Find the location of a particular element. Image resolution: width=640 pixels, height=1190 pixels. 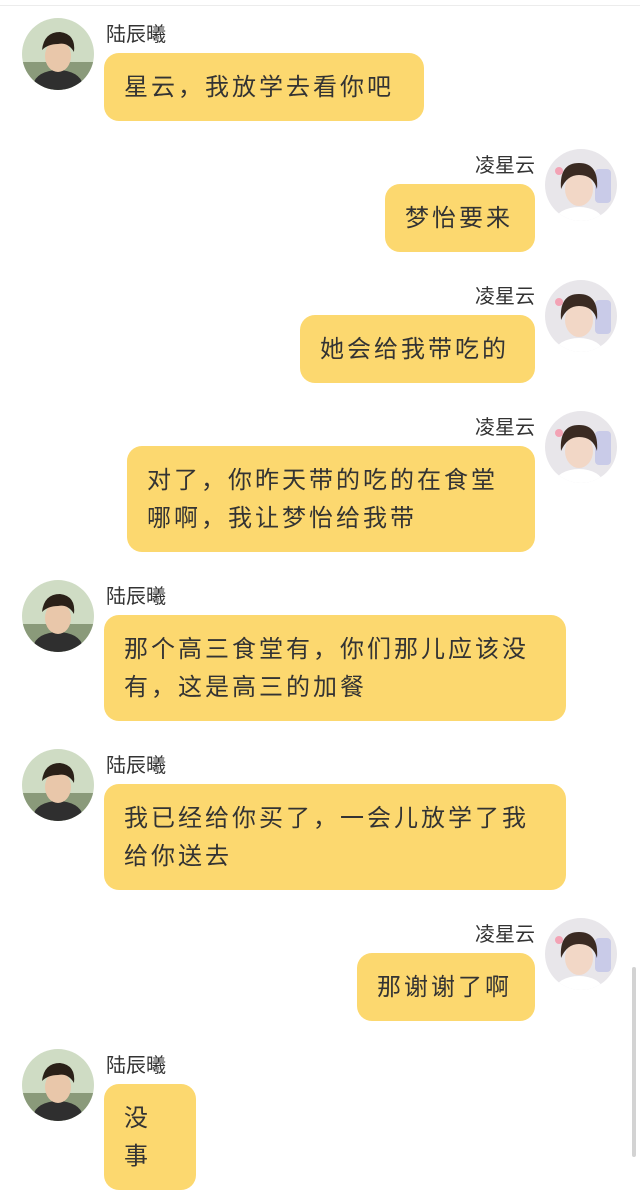

message-bubble: 对了，你昨天带的吃的在食堂哪啊，我让梦怡给我带 is located at coordinates (331, 499).